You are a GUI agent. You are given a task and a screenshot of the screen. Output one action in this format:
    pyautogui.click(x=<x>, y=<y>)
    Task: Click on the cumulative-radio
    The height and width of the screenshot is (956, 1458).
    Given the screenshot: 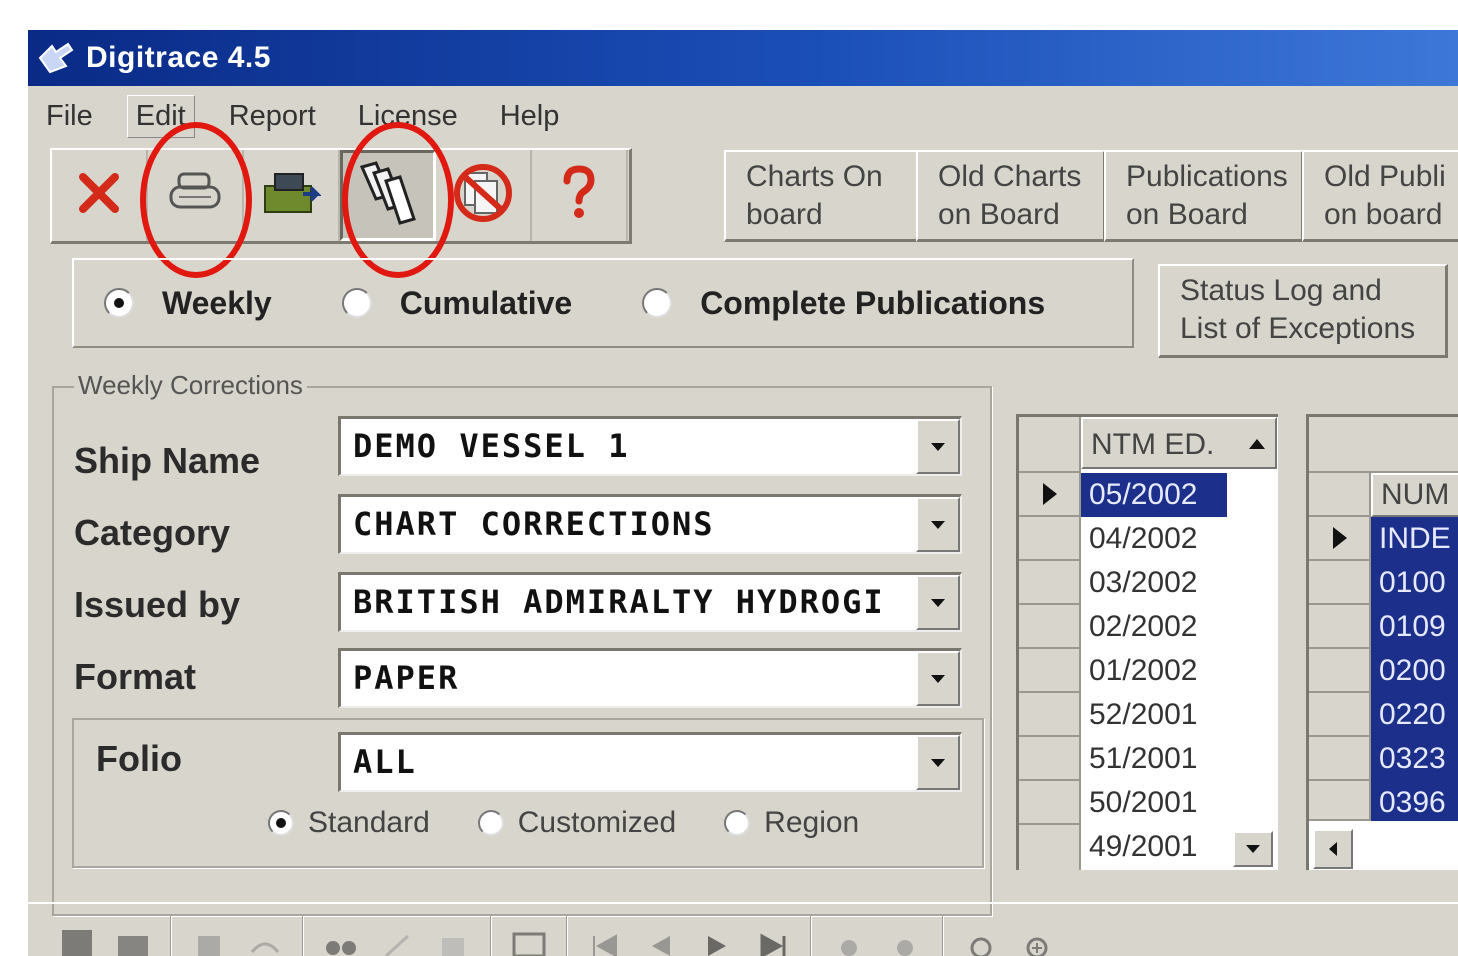 What is the action you would take?
    pyautogui.click(x=356, y=303)
    